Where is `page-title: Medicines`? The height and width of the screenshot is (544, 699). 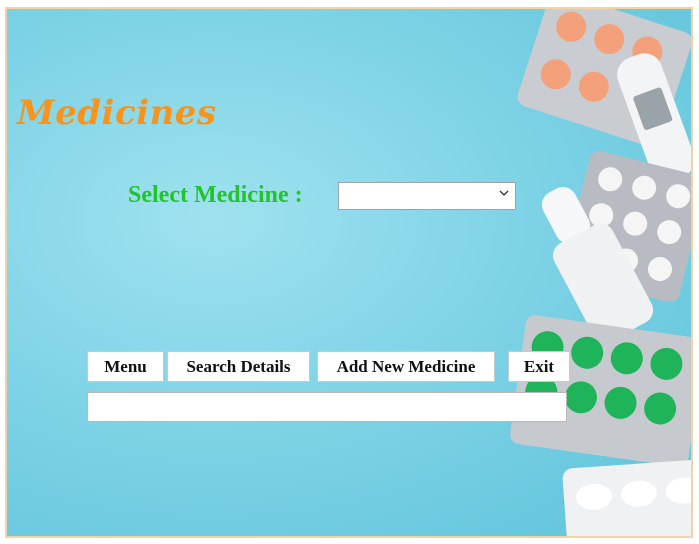
page-title: Medicines is located at coordinates (117, 113).